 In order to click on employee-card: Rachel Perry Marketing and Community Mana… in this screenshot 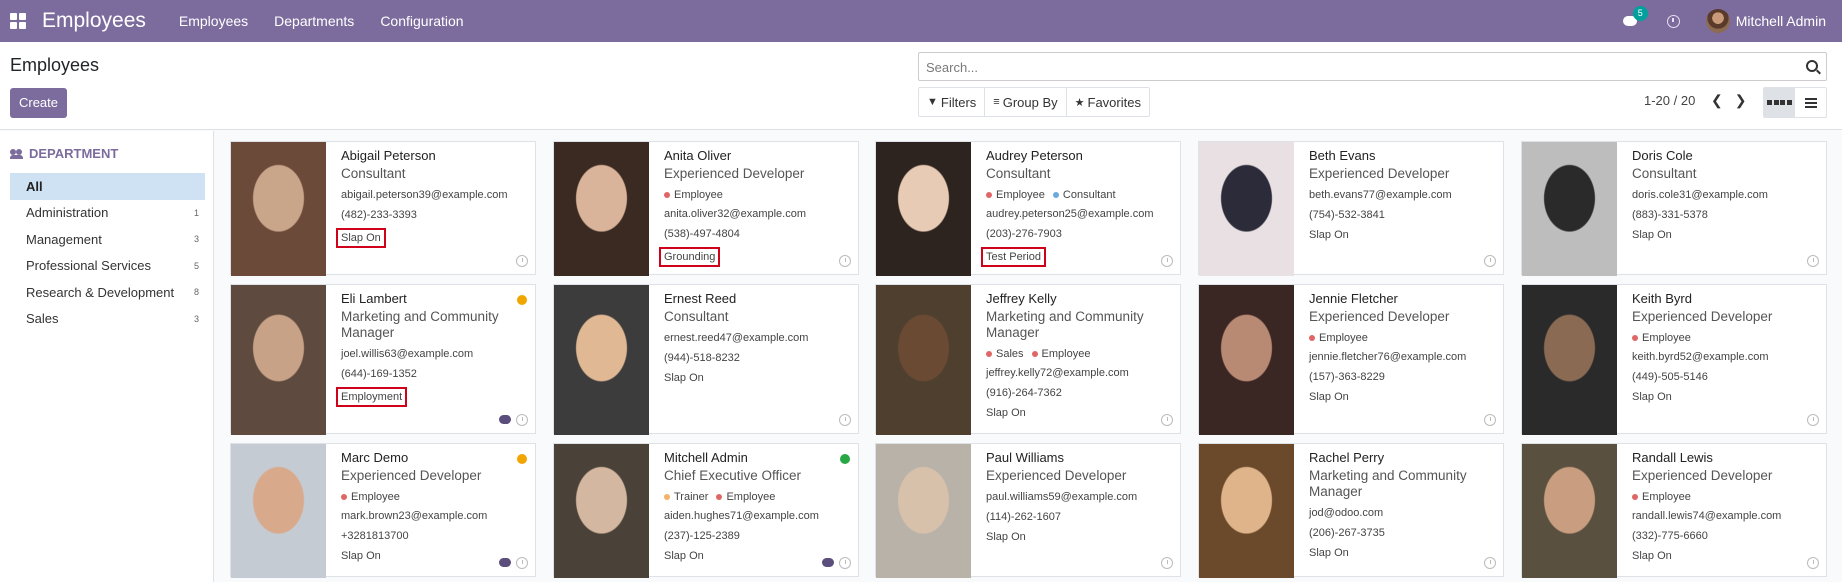, I will do `click(1351, 510)`.